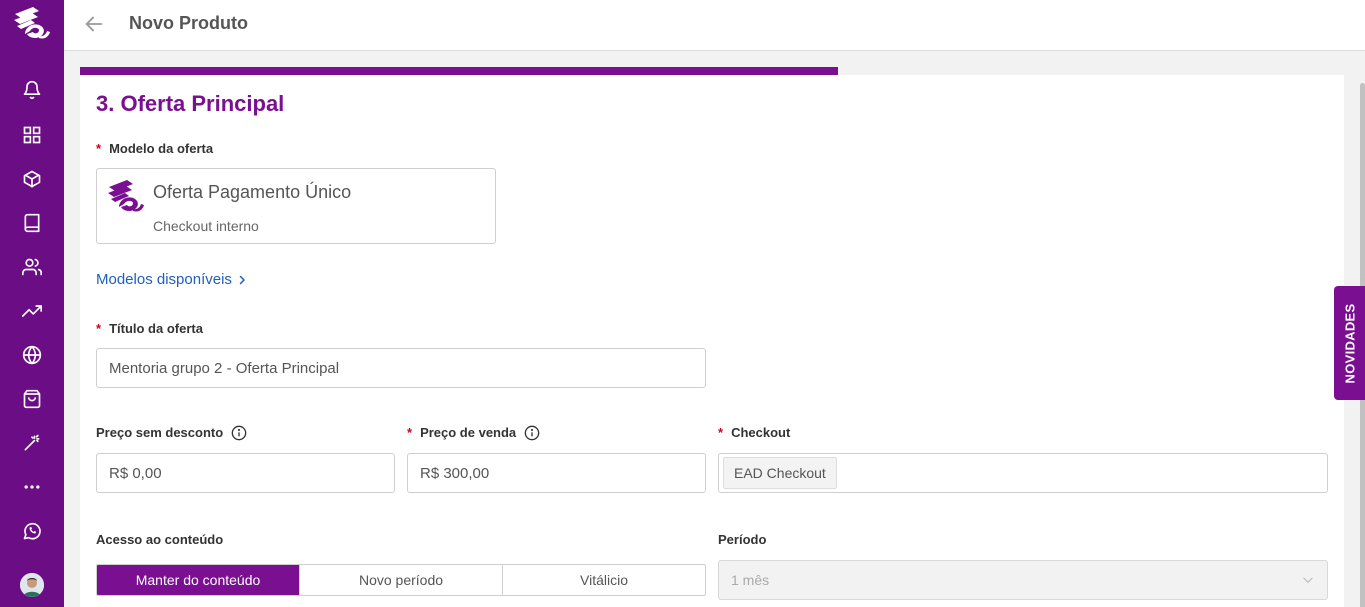  I want to click on logo, so click(32, 25).